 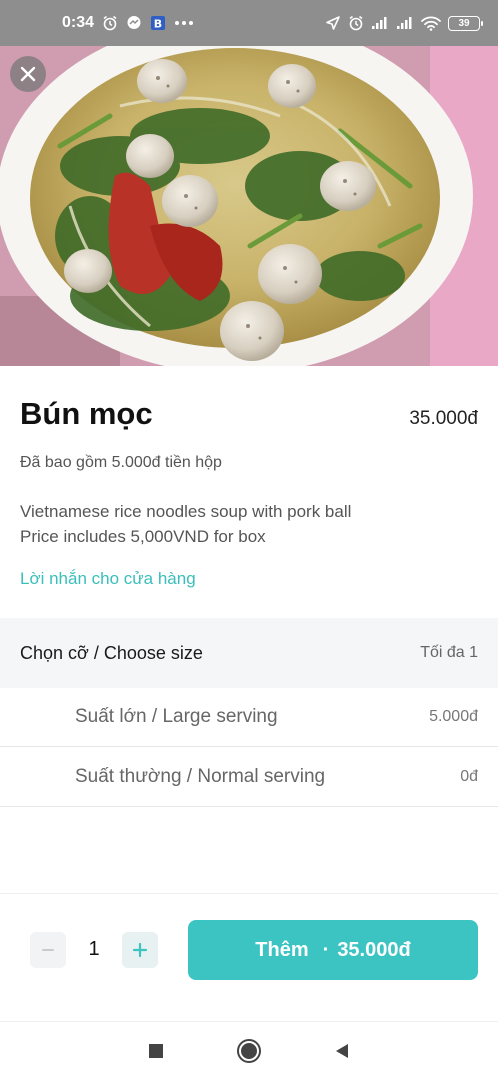 What do you see at coordinates (110, 23) in the screenshot?
I see `alarm-icon` at bounding box center [110, 23].